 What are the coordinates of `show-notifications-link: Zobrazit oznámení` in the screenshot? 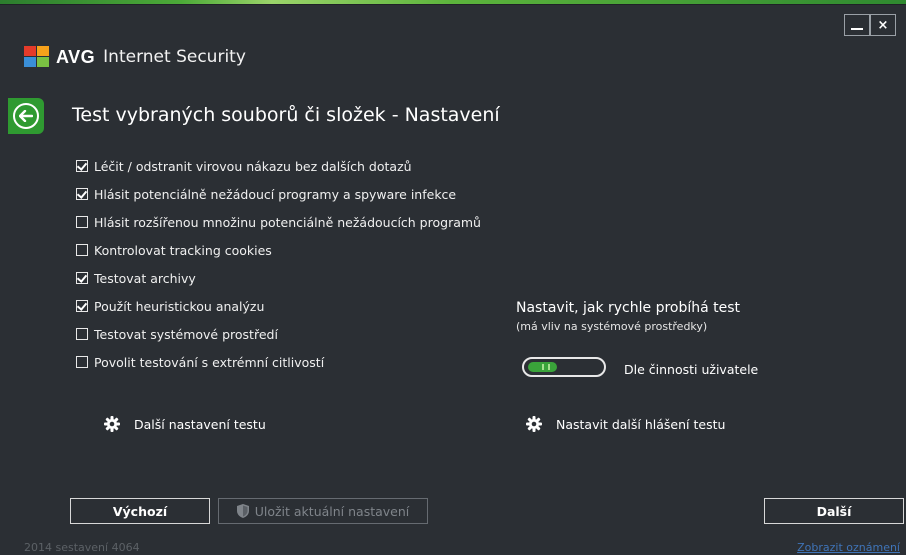 It's located at (848, 547).